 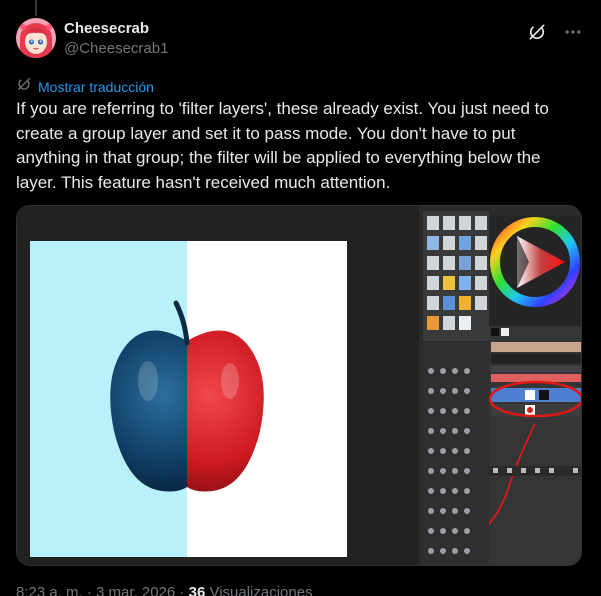 What do you see at coordinates (300, 39) in the screenshot?
I see `tweet-header: Cheesecrab @Cheesecrab1` at bounding box center [300, 39].